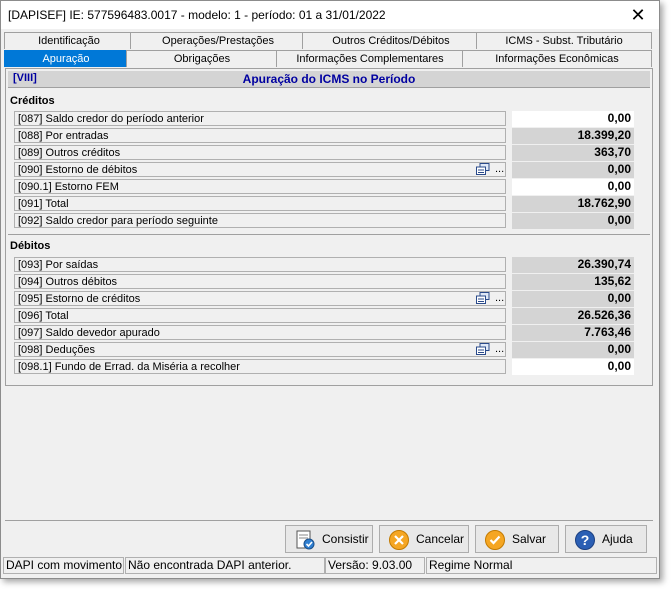  I want to click on check-icon, so click(495, 540).